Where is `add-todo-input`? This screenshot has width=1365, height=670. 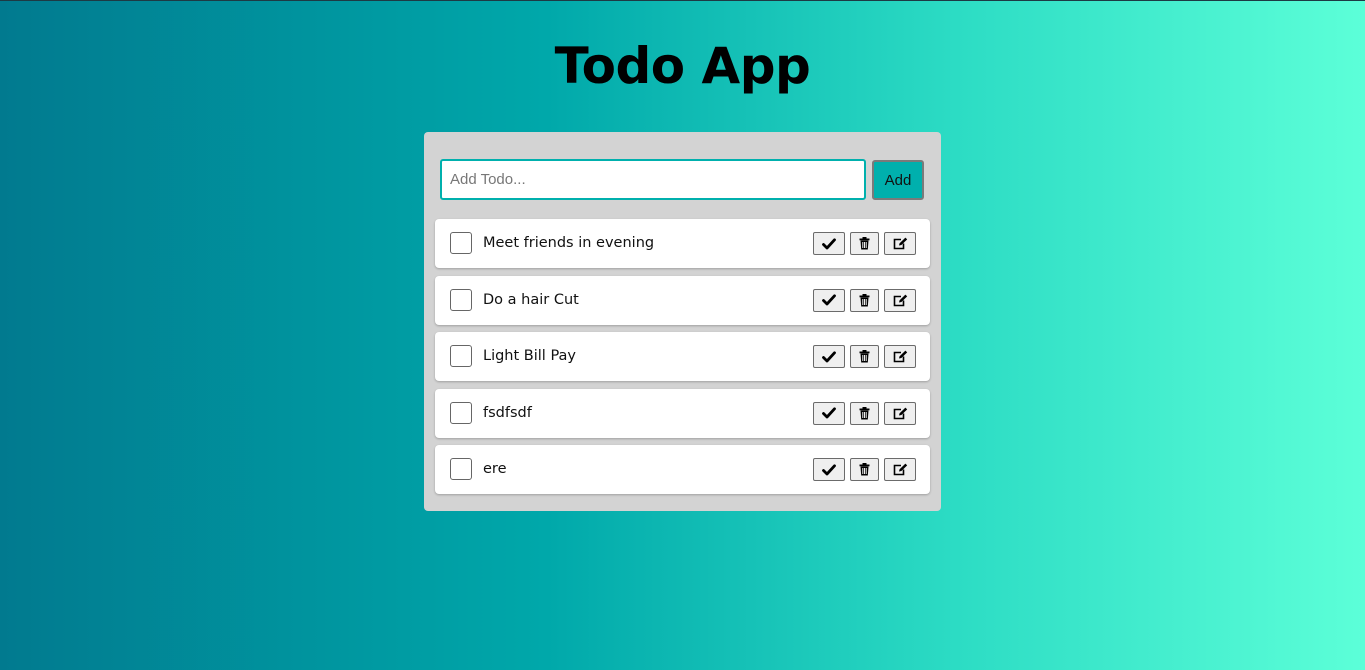 add-todo-input is located at coordinates (653, 179).